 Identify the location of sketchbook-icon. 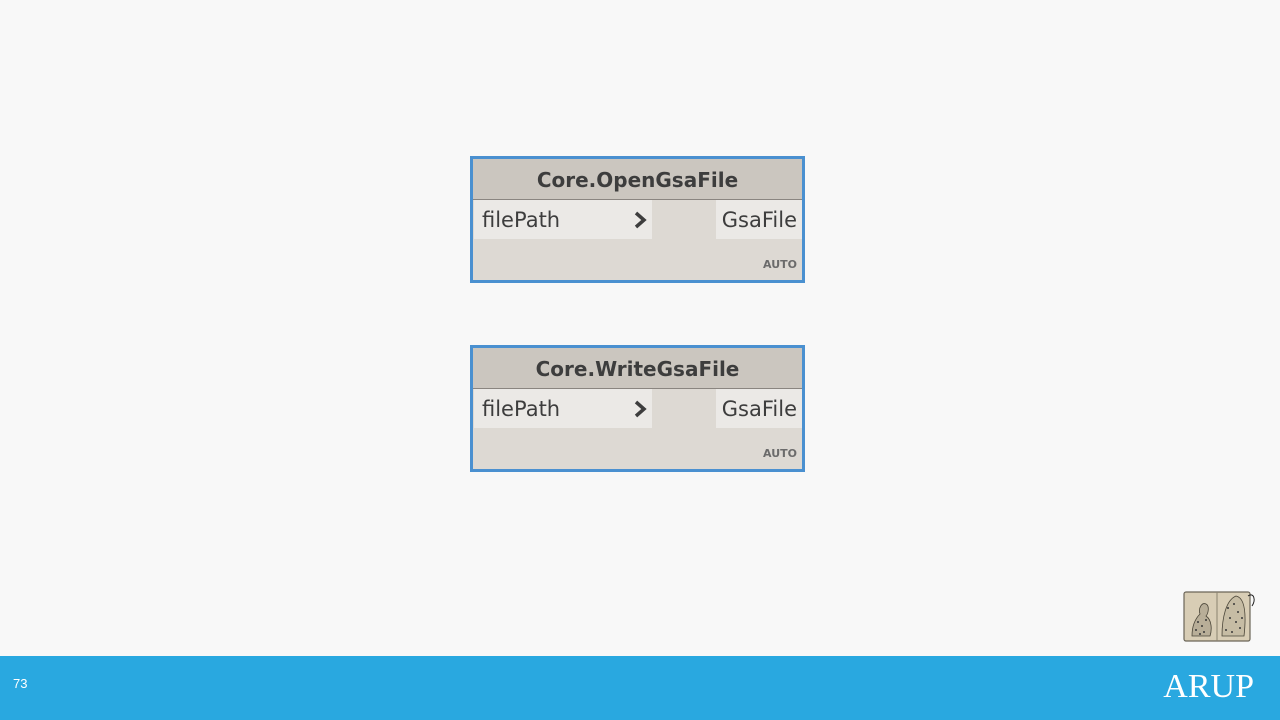
(1219, 616).